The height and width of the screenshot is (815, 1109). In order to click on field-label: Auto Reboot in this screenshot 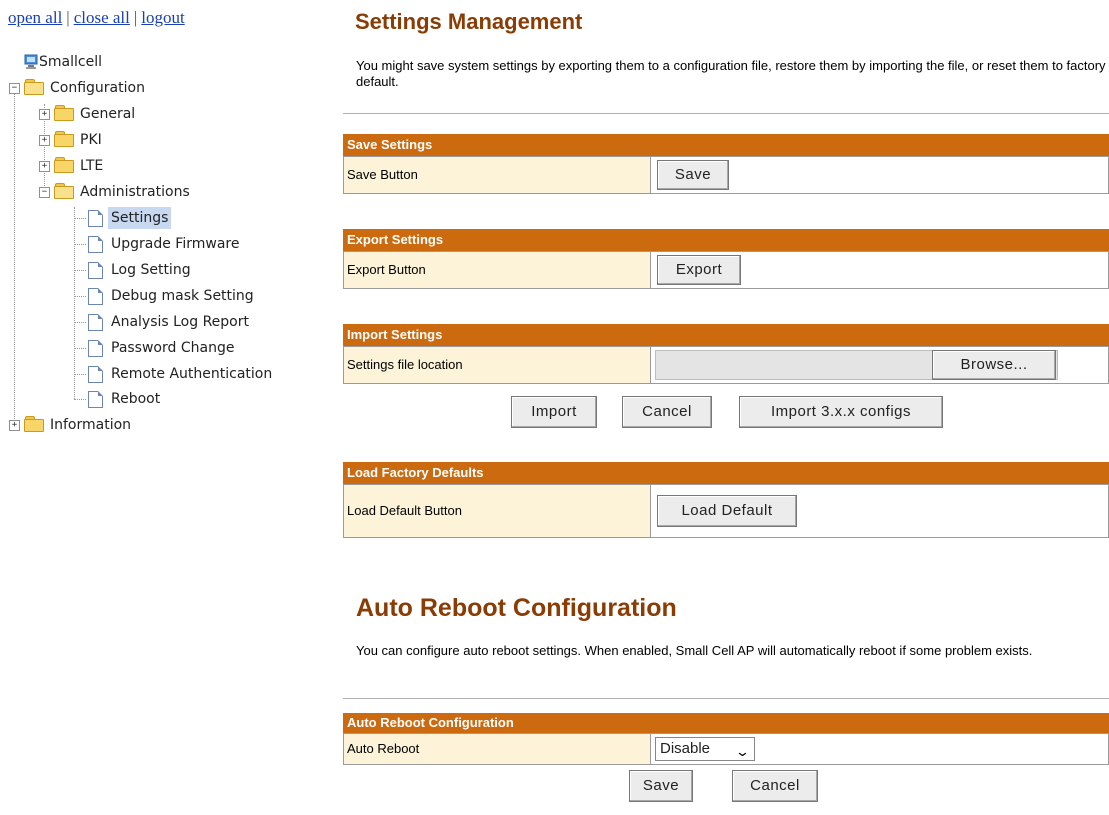, I will do `click(497, 749)`.